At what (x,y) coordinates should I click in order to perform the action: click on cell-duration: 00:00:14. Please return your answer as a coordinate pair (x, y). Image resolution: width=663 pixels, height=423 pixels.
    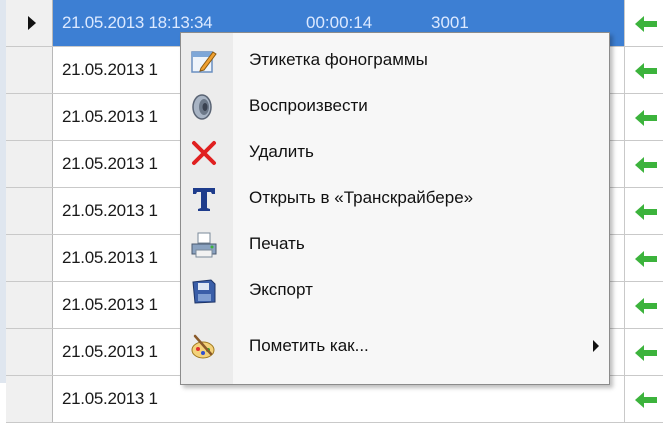
    Looking at the image, I should click on (339, 23).